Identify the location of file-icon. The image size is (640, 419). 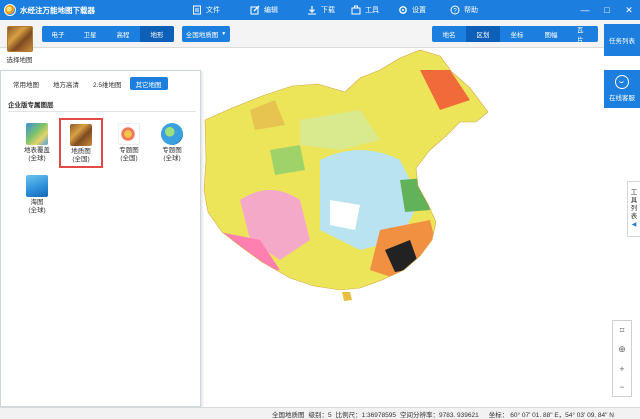
(197, 10).